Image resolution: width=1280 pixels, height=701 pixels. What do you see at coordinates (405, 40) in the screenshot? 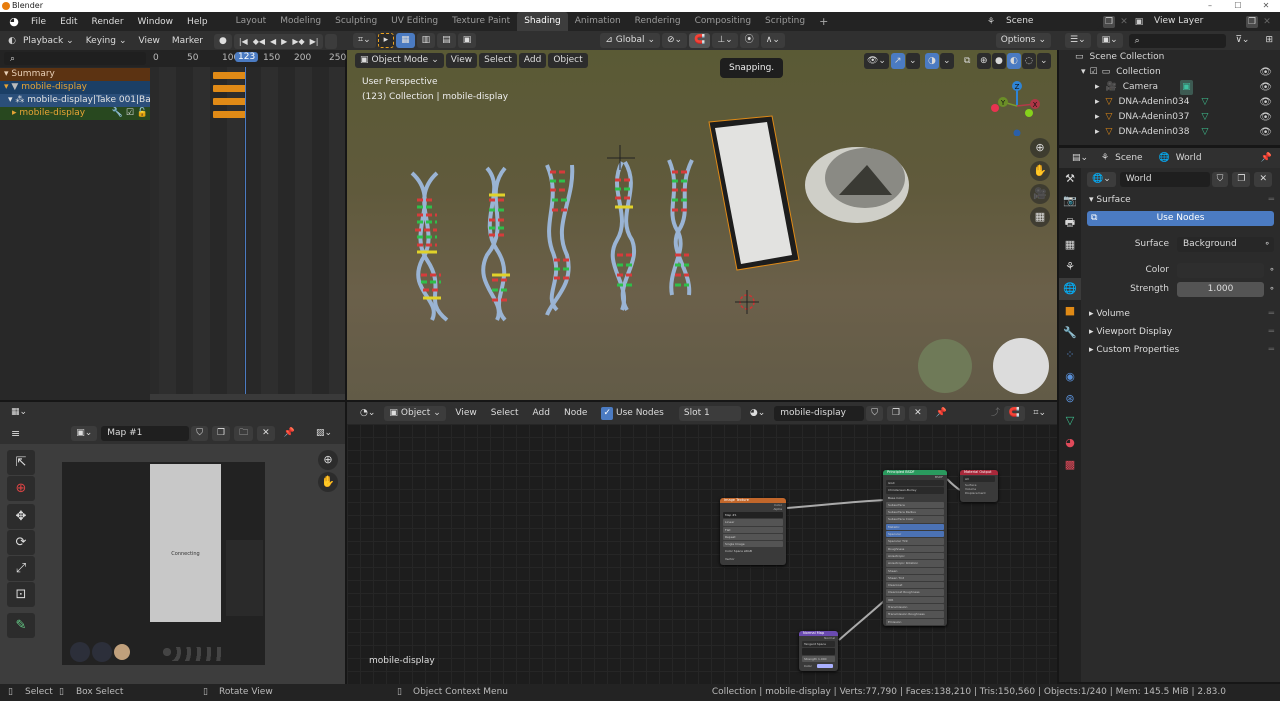
I see `select-mode-new-icon: ▦` at bounding box center [405, 40].